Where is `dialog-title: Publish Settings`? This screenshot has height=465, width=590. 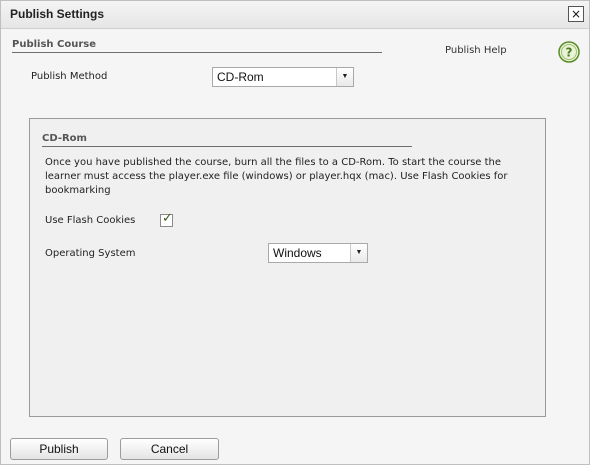 dialog-title: Publish Settings is located at coordinates (57, 14).